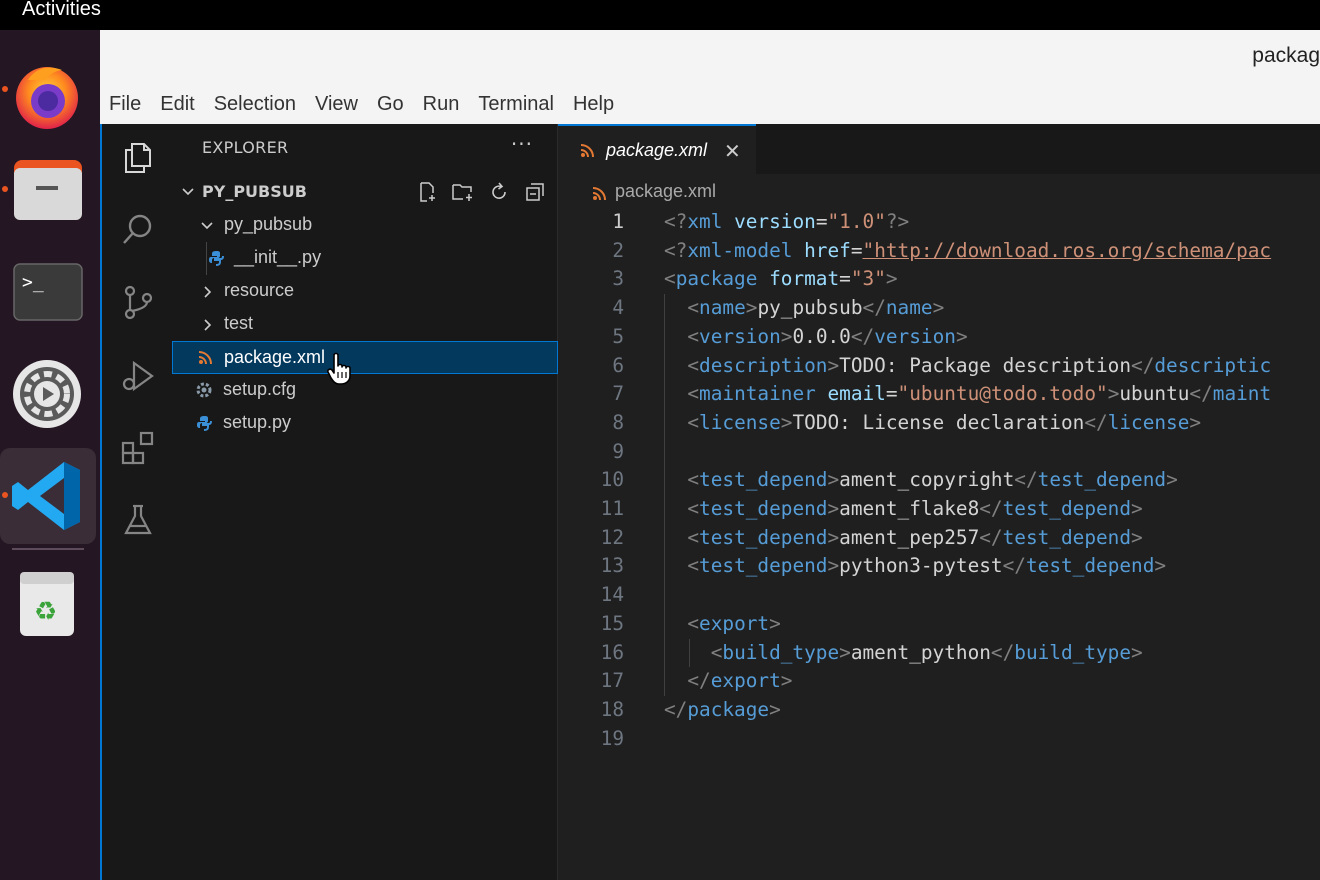 This screenshot has height=880, width=1320. I want to click on workspace-folder-header: PY_PUBSUB, so click(365, 192).